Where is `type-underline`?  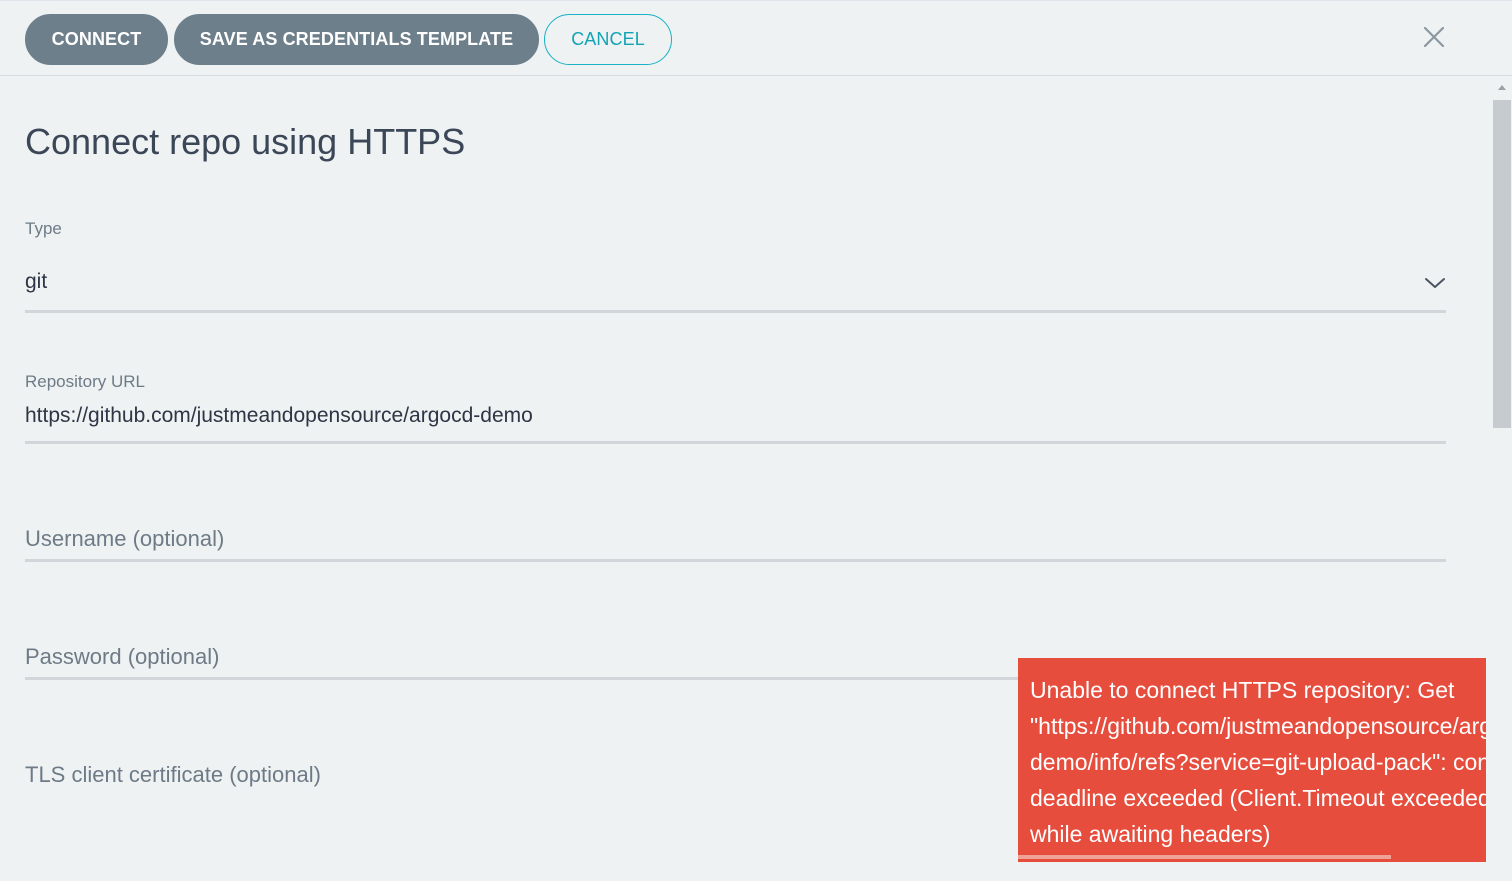 type-underline is located at coordinates (735, 311).